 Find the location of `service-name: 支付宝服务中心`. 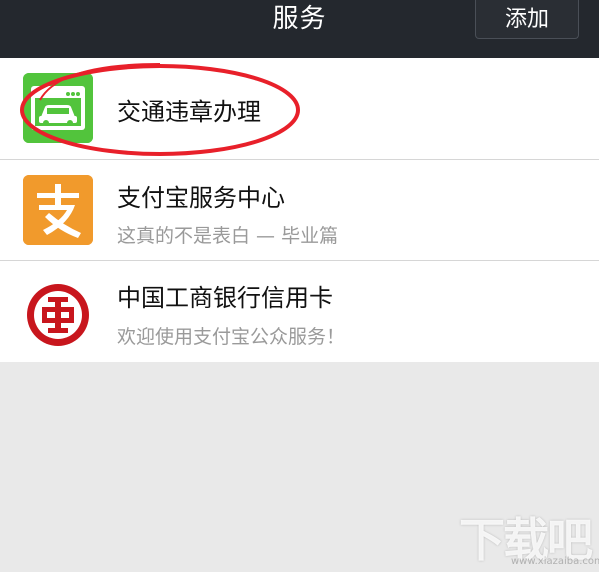

service-name: 支付宝服务中心 is located at coordinates (201, 198).